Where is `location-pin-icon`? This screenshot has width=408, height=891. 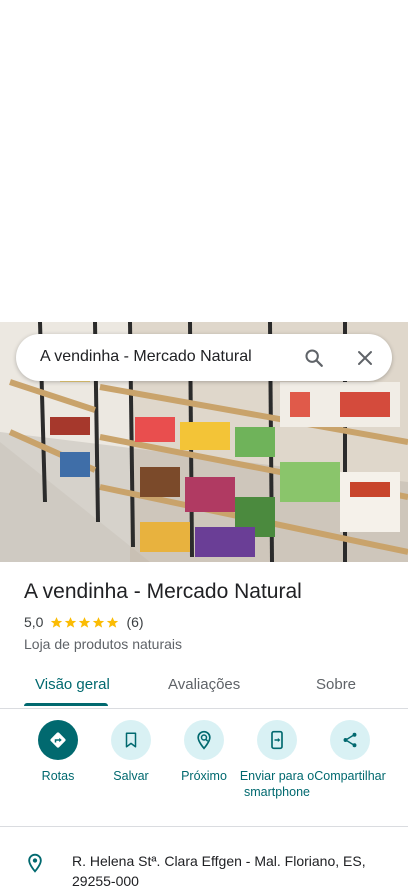
location-pin-icon is located at coordinates (35, 865).